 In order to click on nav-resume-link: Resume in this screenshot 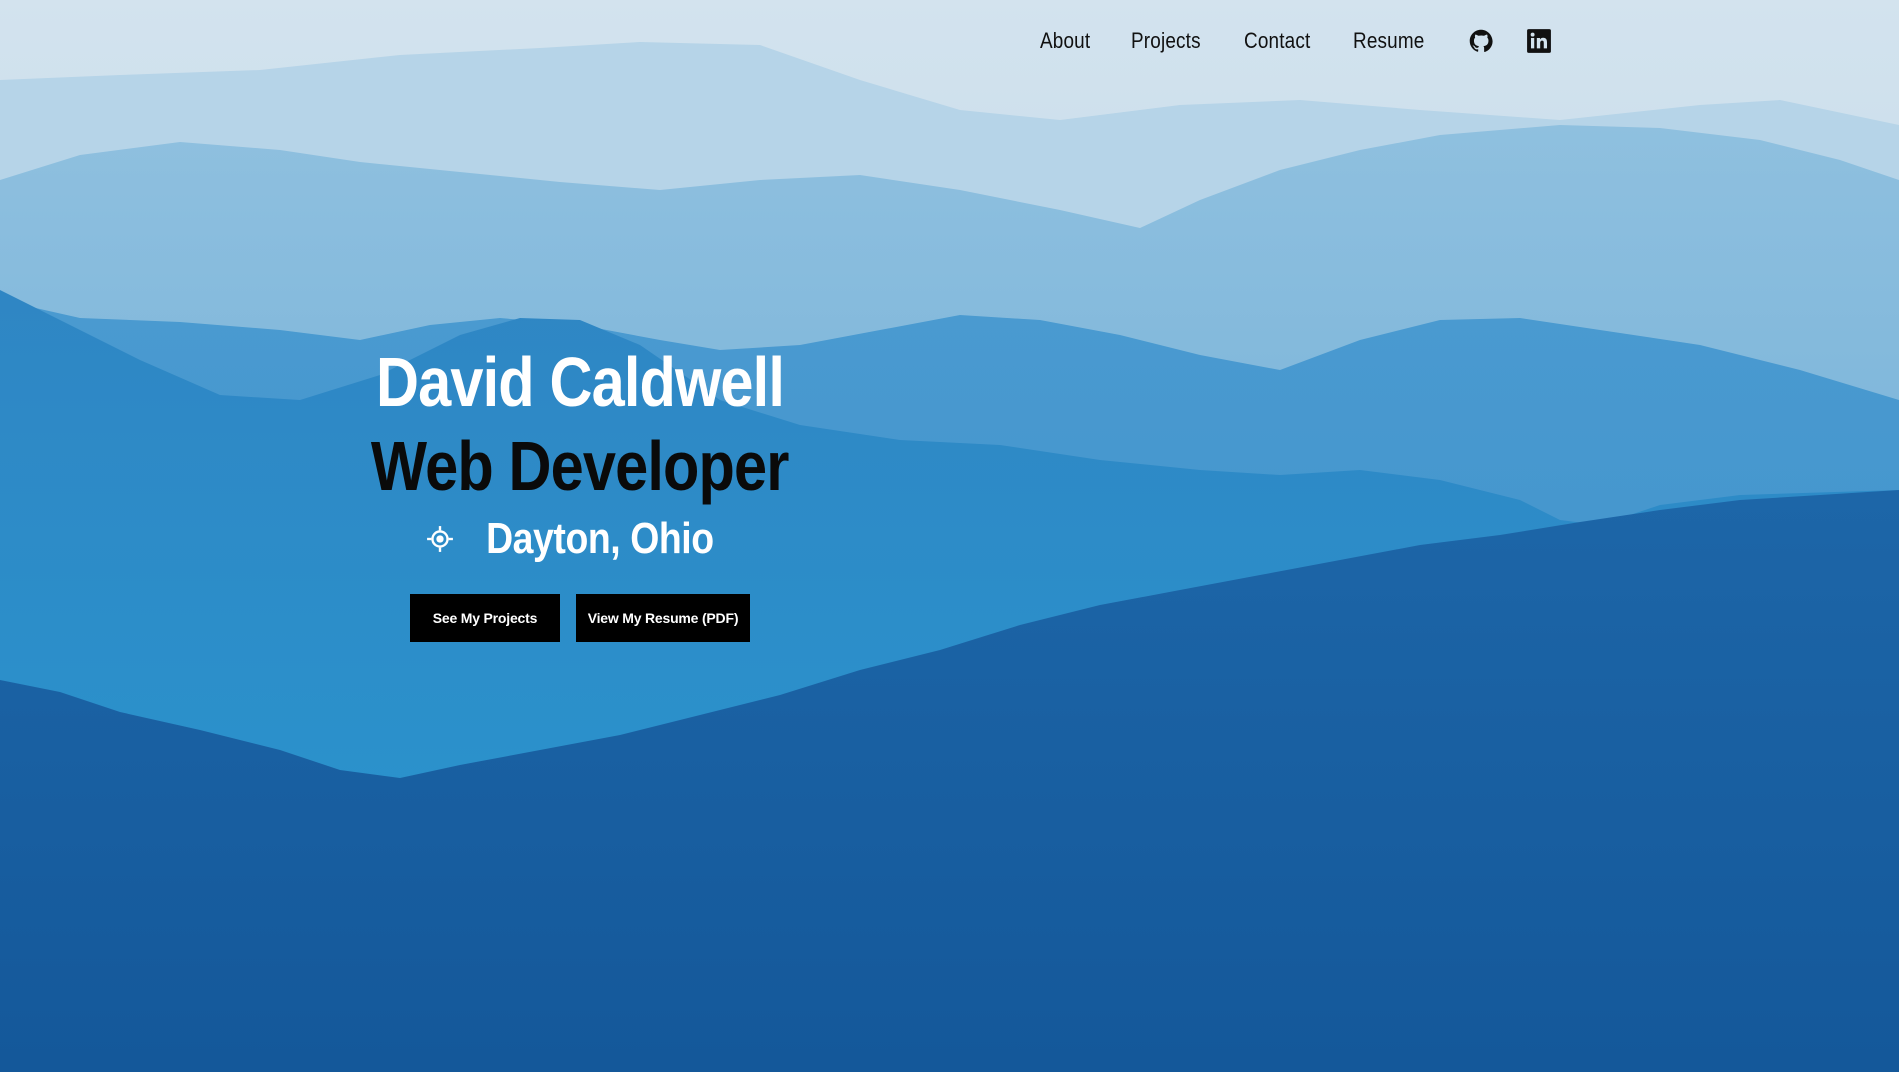, I will do `click(1388, 41)`.